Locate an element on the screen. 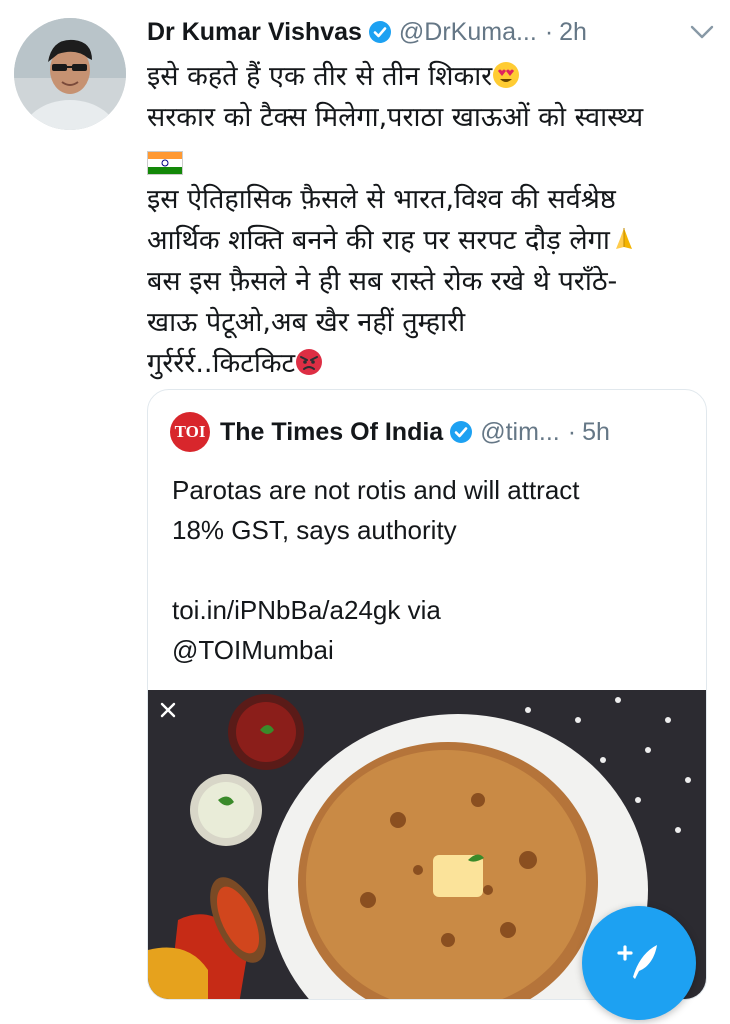  chevron-down-icon is located at coordinates (702, 32).